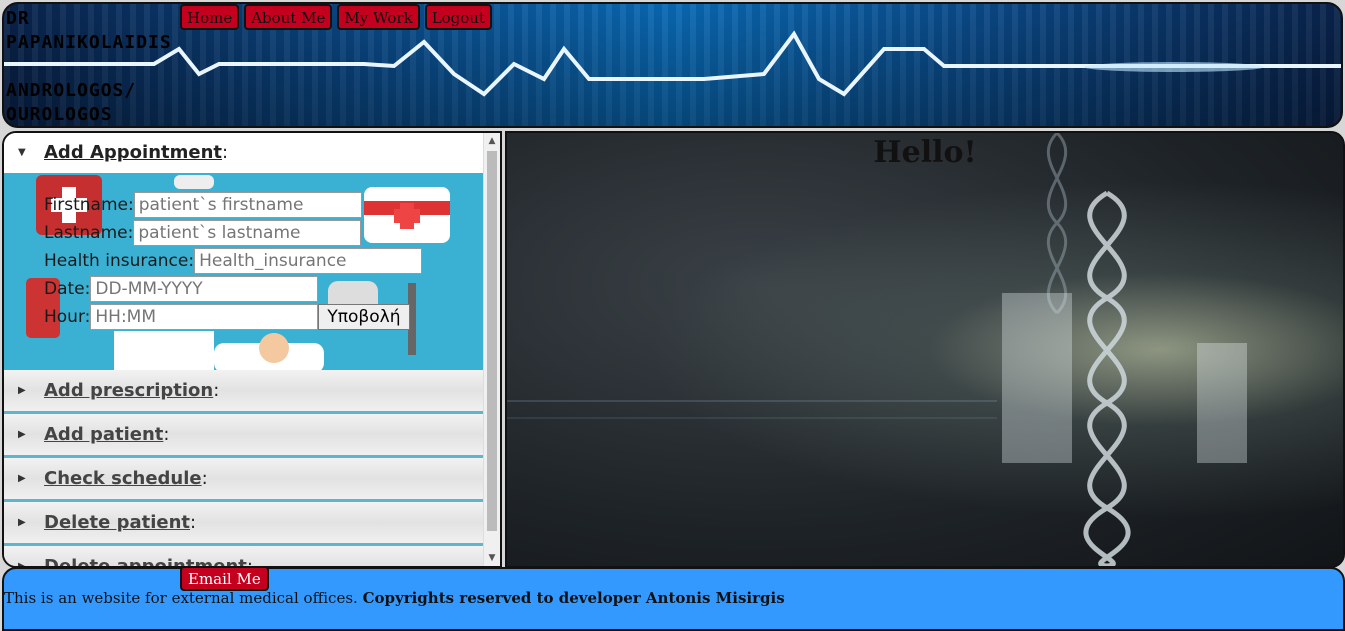 The height and width of the screenshot is (631, 1345). Describe the element at coordinates (96, 66) in the screenshot. I see `site-brand: DR PAPANIKOLAIDIS ANDROLOGOS/ OUROLOGOS` at that location.